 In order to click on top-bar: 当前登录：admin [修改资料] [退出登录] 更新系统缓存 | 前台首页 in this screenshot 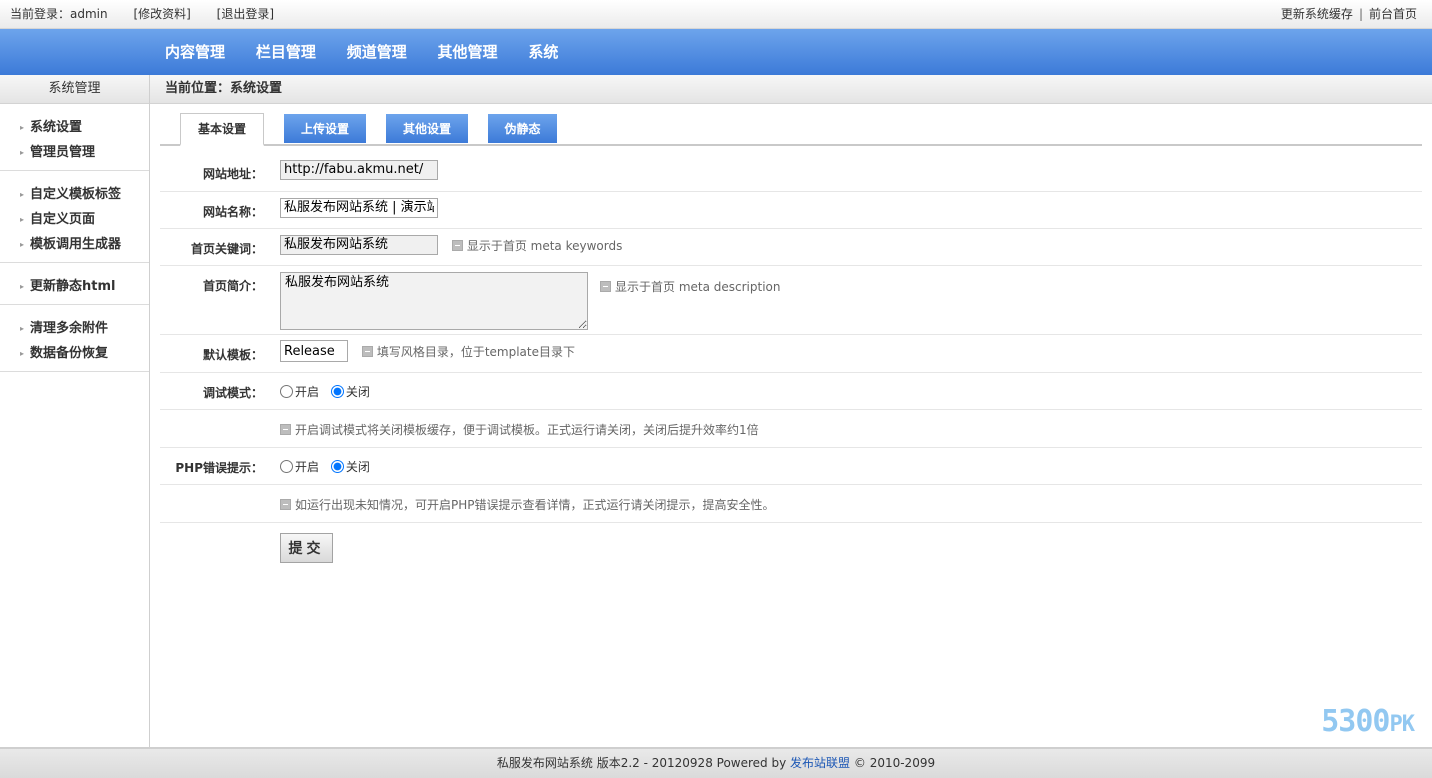, I will do `click(716, 14)`.